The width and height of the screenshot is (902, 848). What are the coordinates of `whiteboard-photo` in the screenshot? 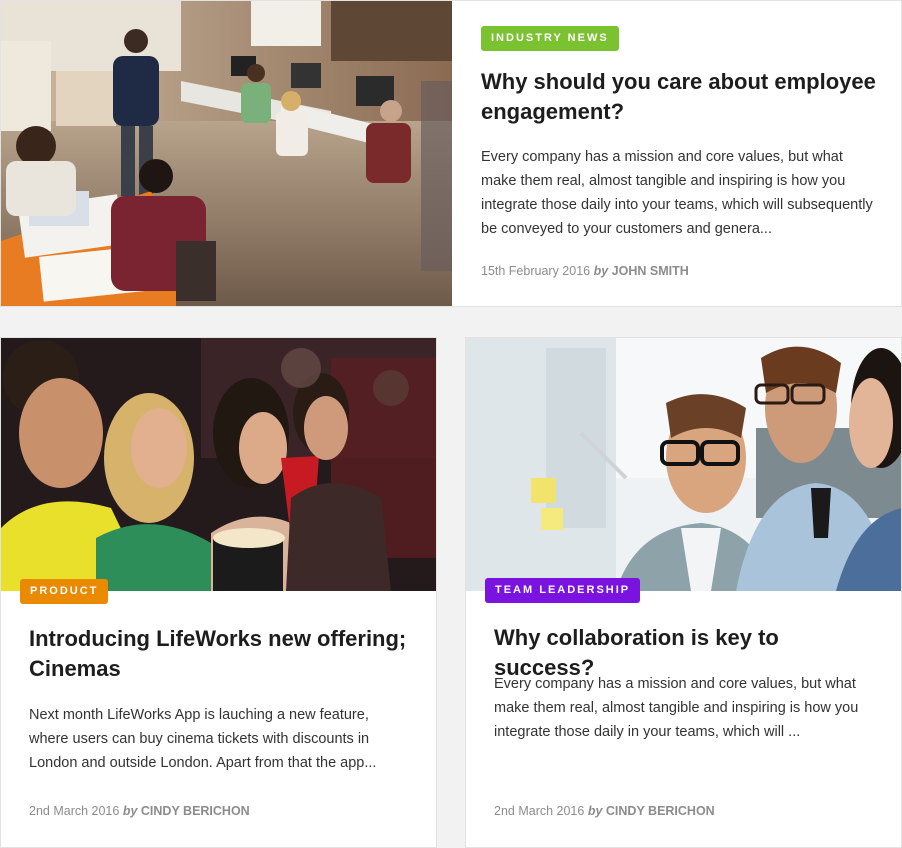 It's located at (683, 464).